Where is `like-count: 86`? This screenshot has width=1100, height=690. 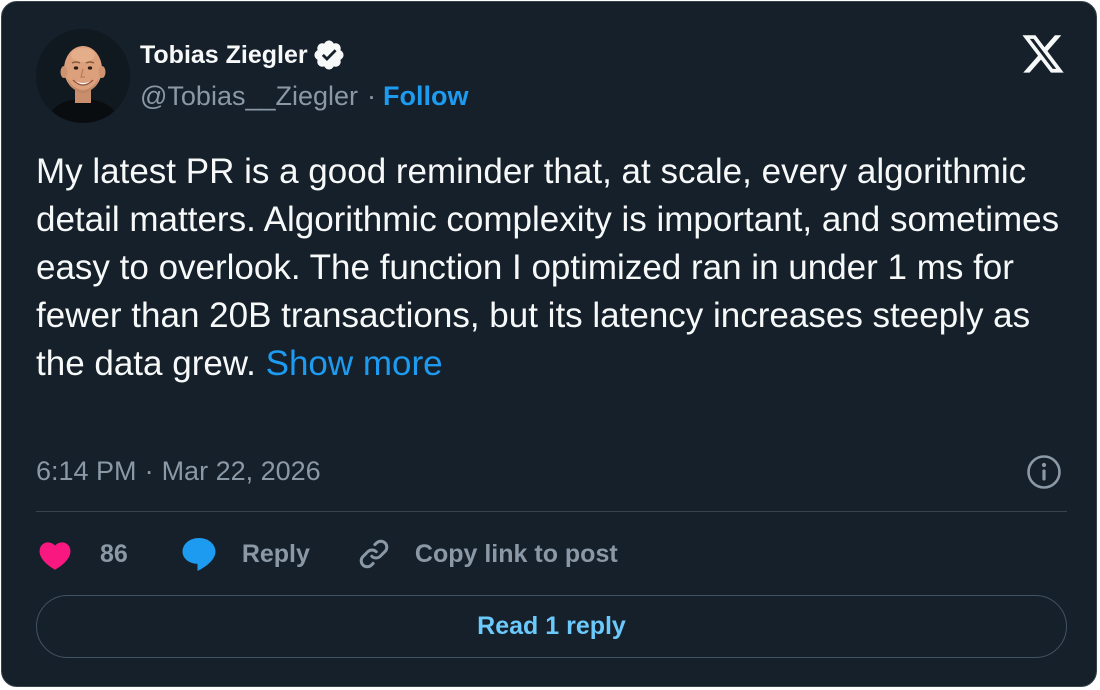 like-count: 86 is located at coordinates (114, 553).